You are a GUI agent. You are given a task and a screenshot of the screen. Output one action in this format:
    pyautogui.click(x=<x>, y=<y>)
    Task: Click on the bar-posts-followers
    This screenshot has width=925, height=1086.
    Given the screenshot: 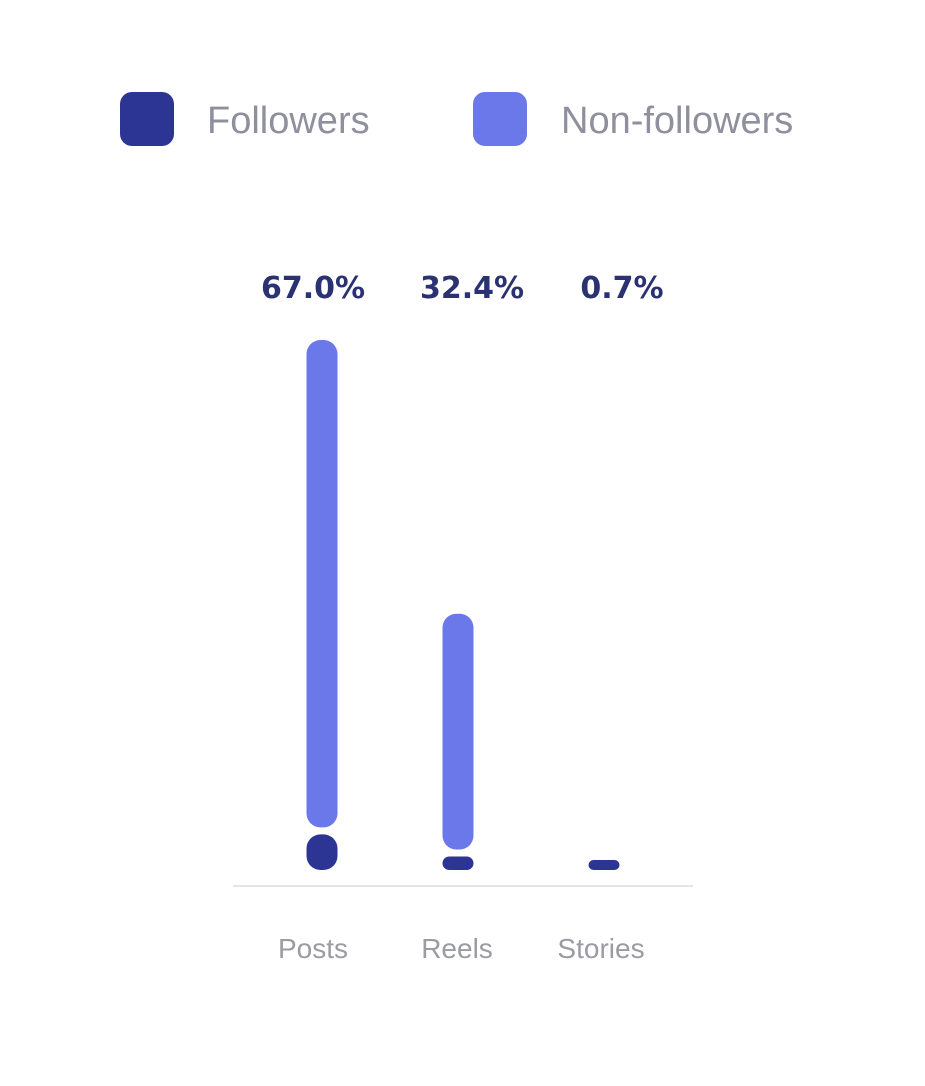 What is the action you would take?
    pyautogui.click(x=322, y=852)
    